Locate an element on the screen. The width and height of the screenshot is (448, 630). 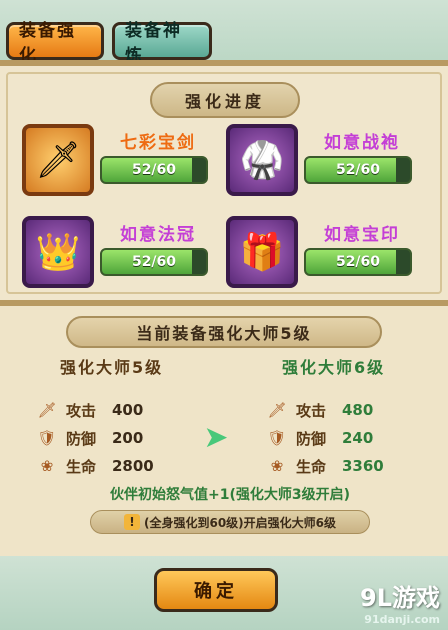
equip-item-armor: 🥋 如意战袍 52/60 is located at coordinates (321, 160).